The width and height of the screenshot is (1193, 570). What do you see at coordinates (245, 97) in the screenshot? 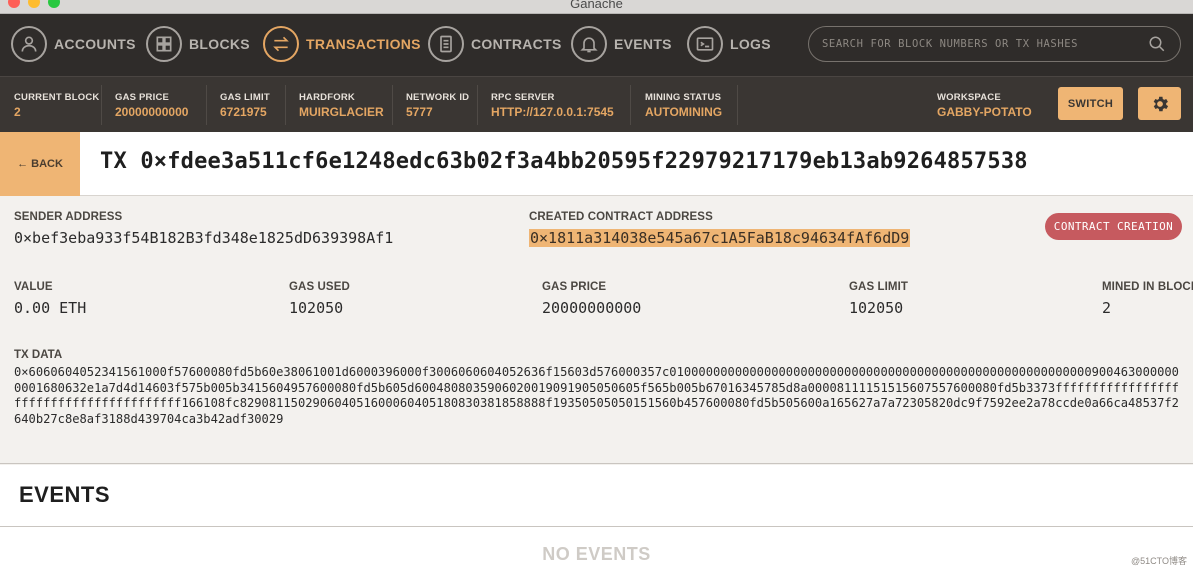
I see `gas-limit-label: GAS LIMIT` at bounding box center [245, 97].